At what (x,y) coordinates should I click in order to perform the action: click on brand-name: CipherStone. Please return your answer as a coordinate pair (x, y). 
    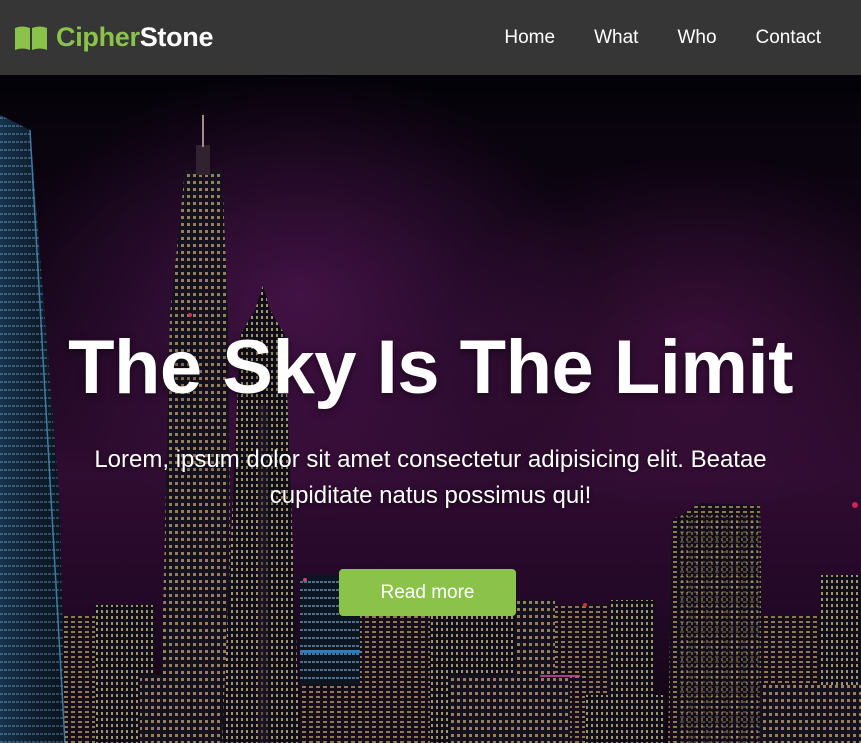
    Looking at the image, I should click on (135, 37).